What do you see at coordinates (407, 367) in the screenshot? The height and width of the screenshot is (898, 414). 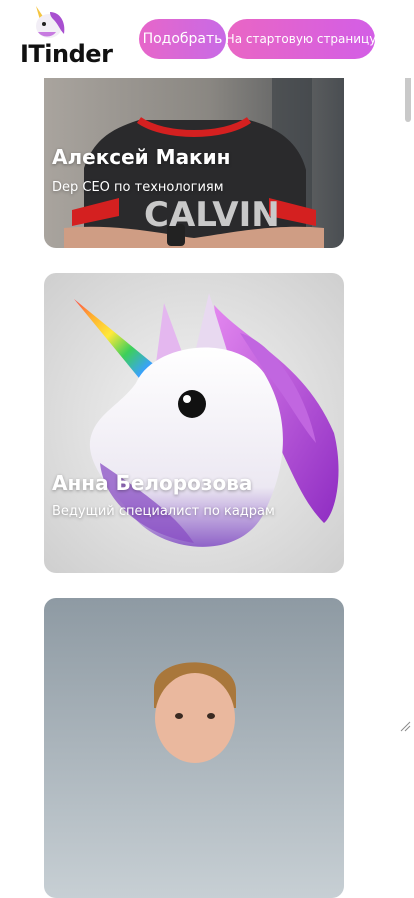 I see `scrollbar` at bounding box center [407, 367].